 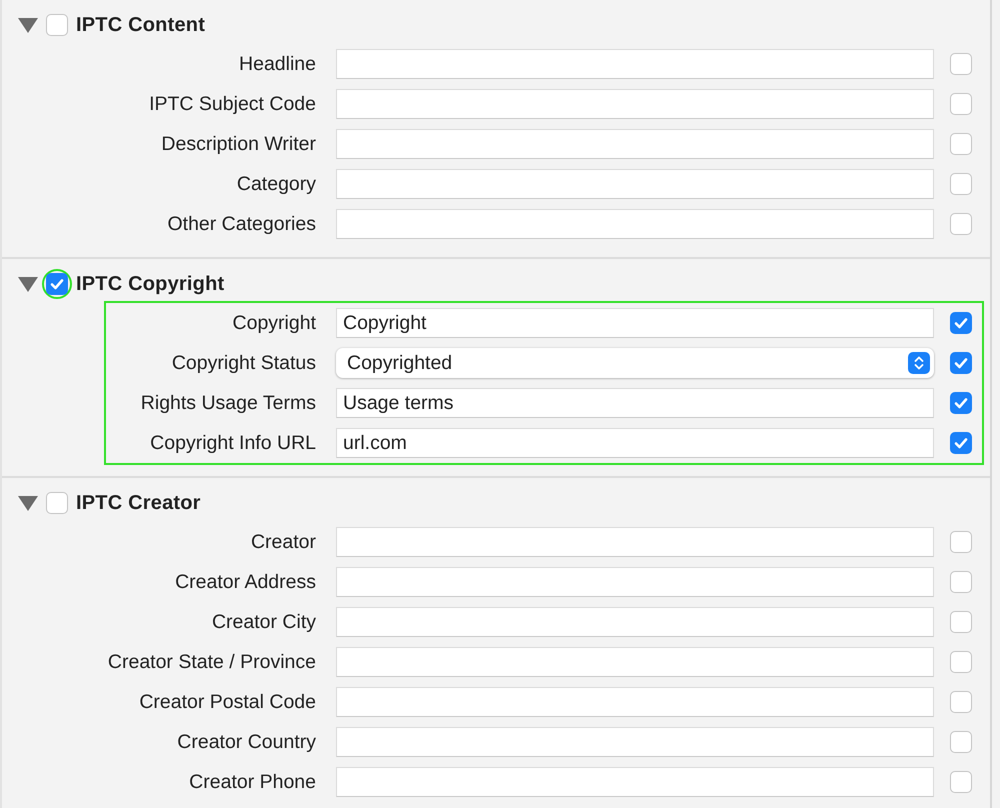 What do you see at coordinates (245, 582) in the screenshot?
I see `field-label: Creator Address` at bounding box center [245, 582].